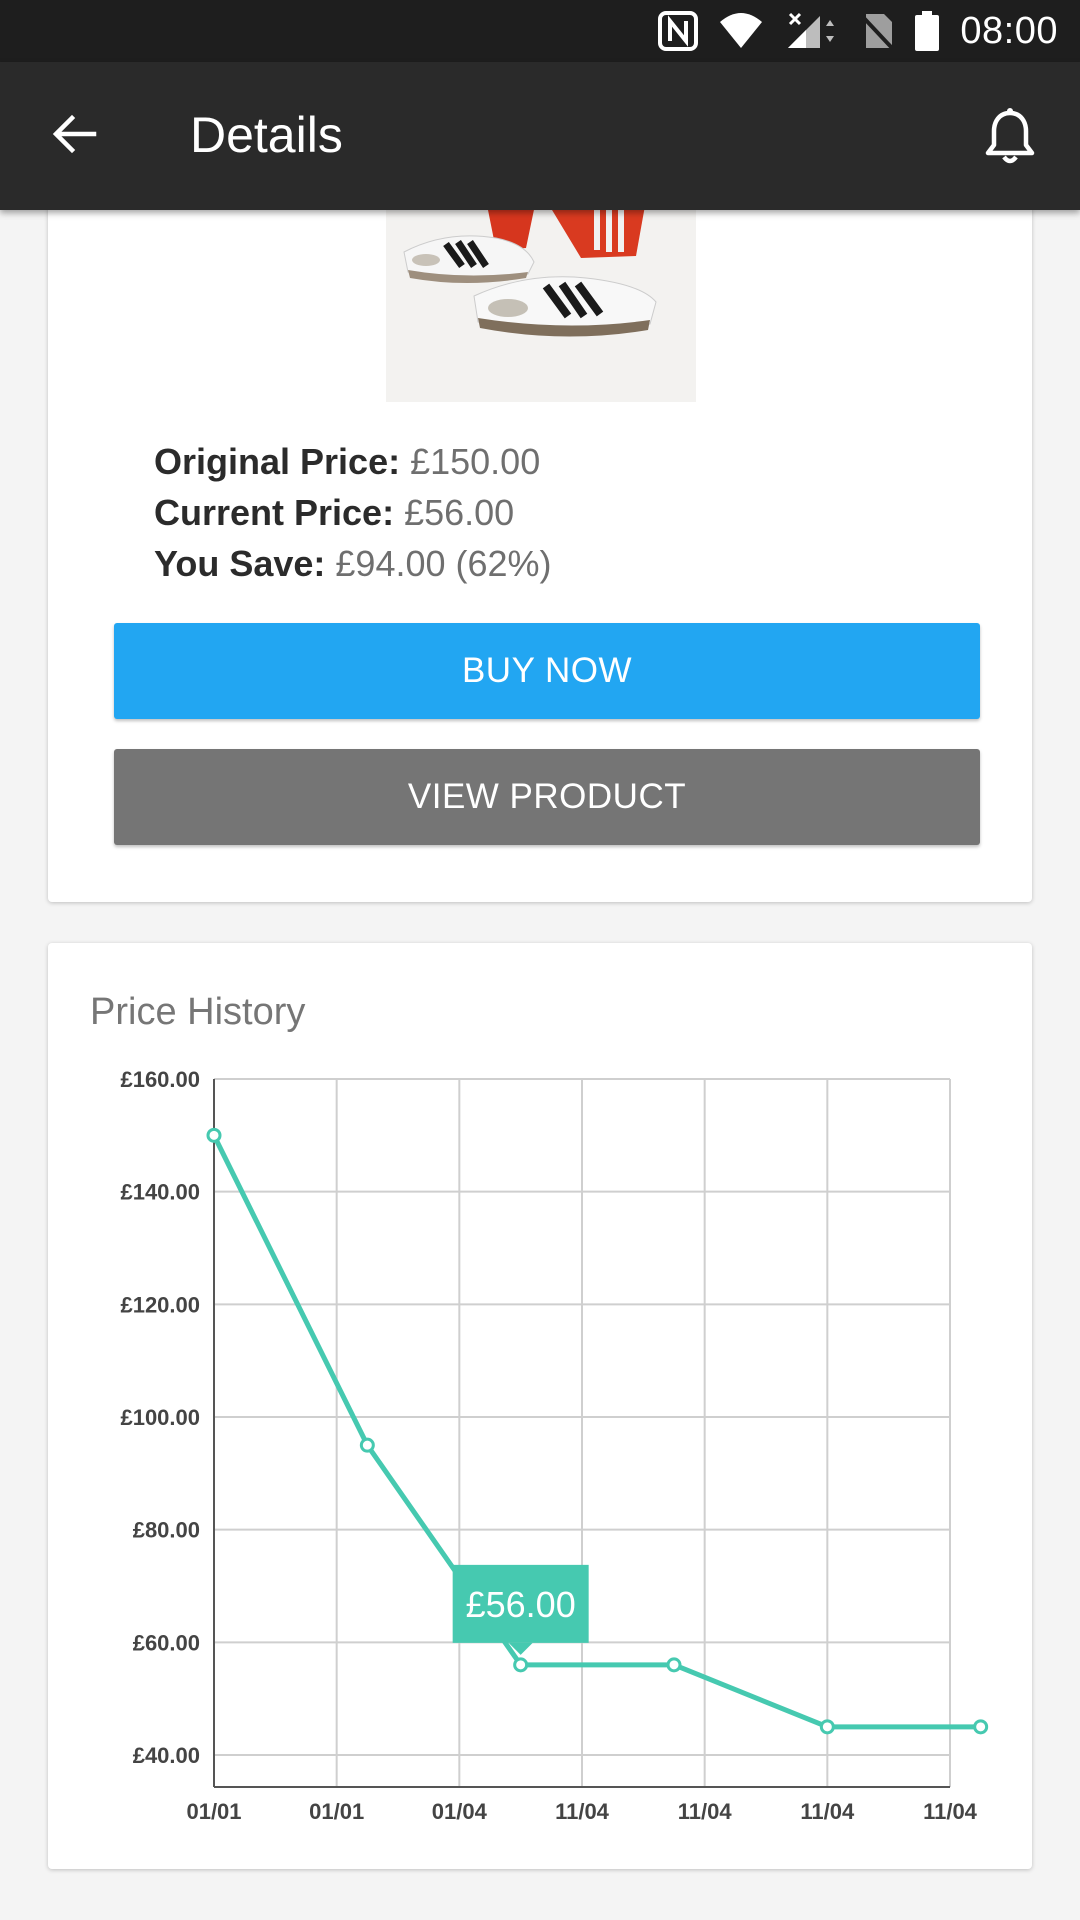 Image resolution: width=1080 pixels, height=1920 pixels. I want to click on back-button, so click(74, 136).